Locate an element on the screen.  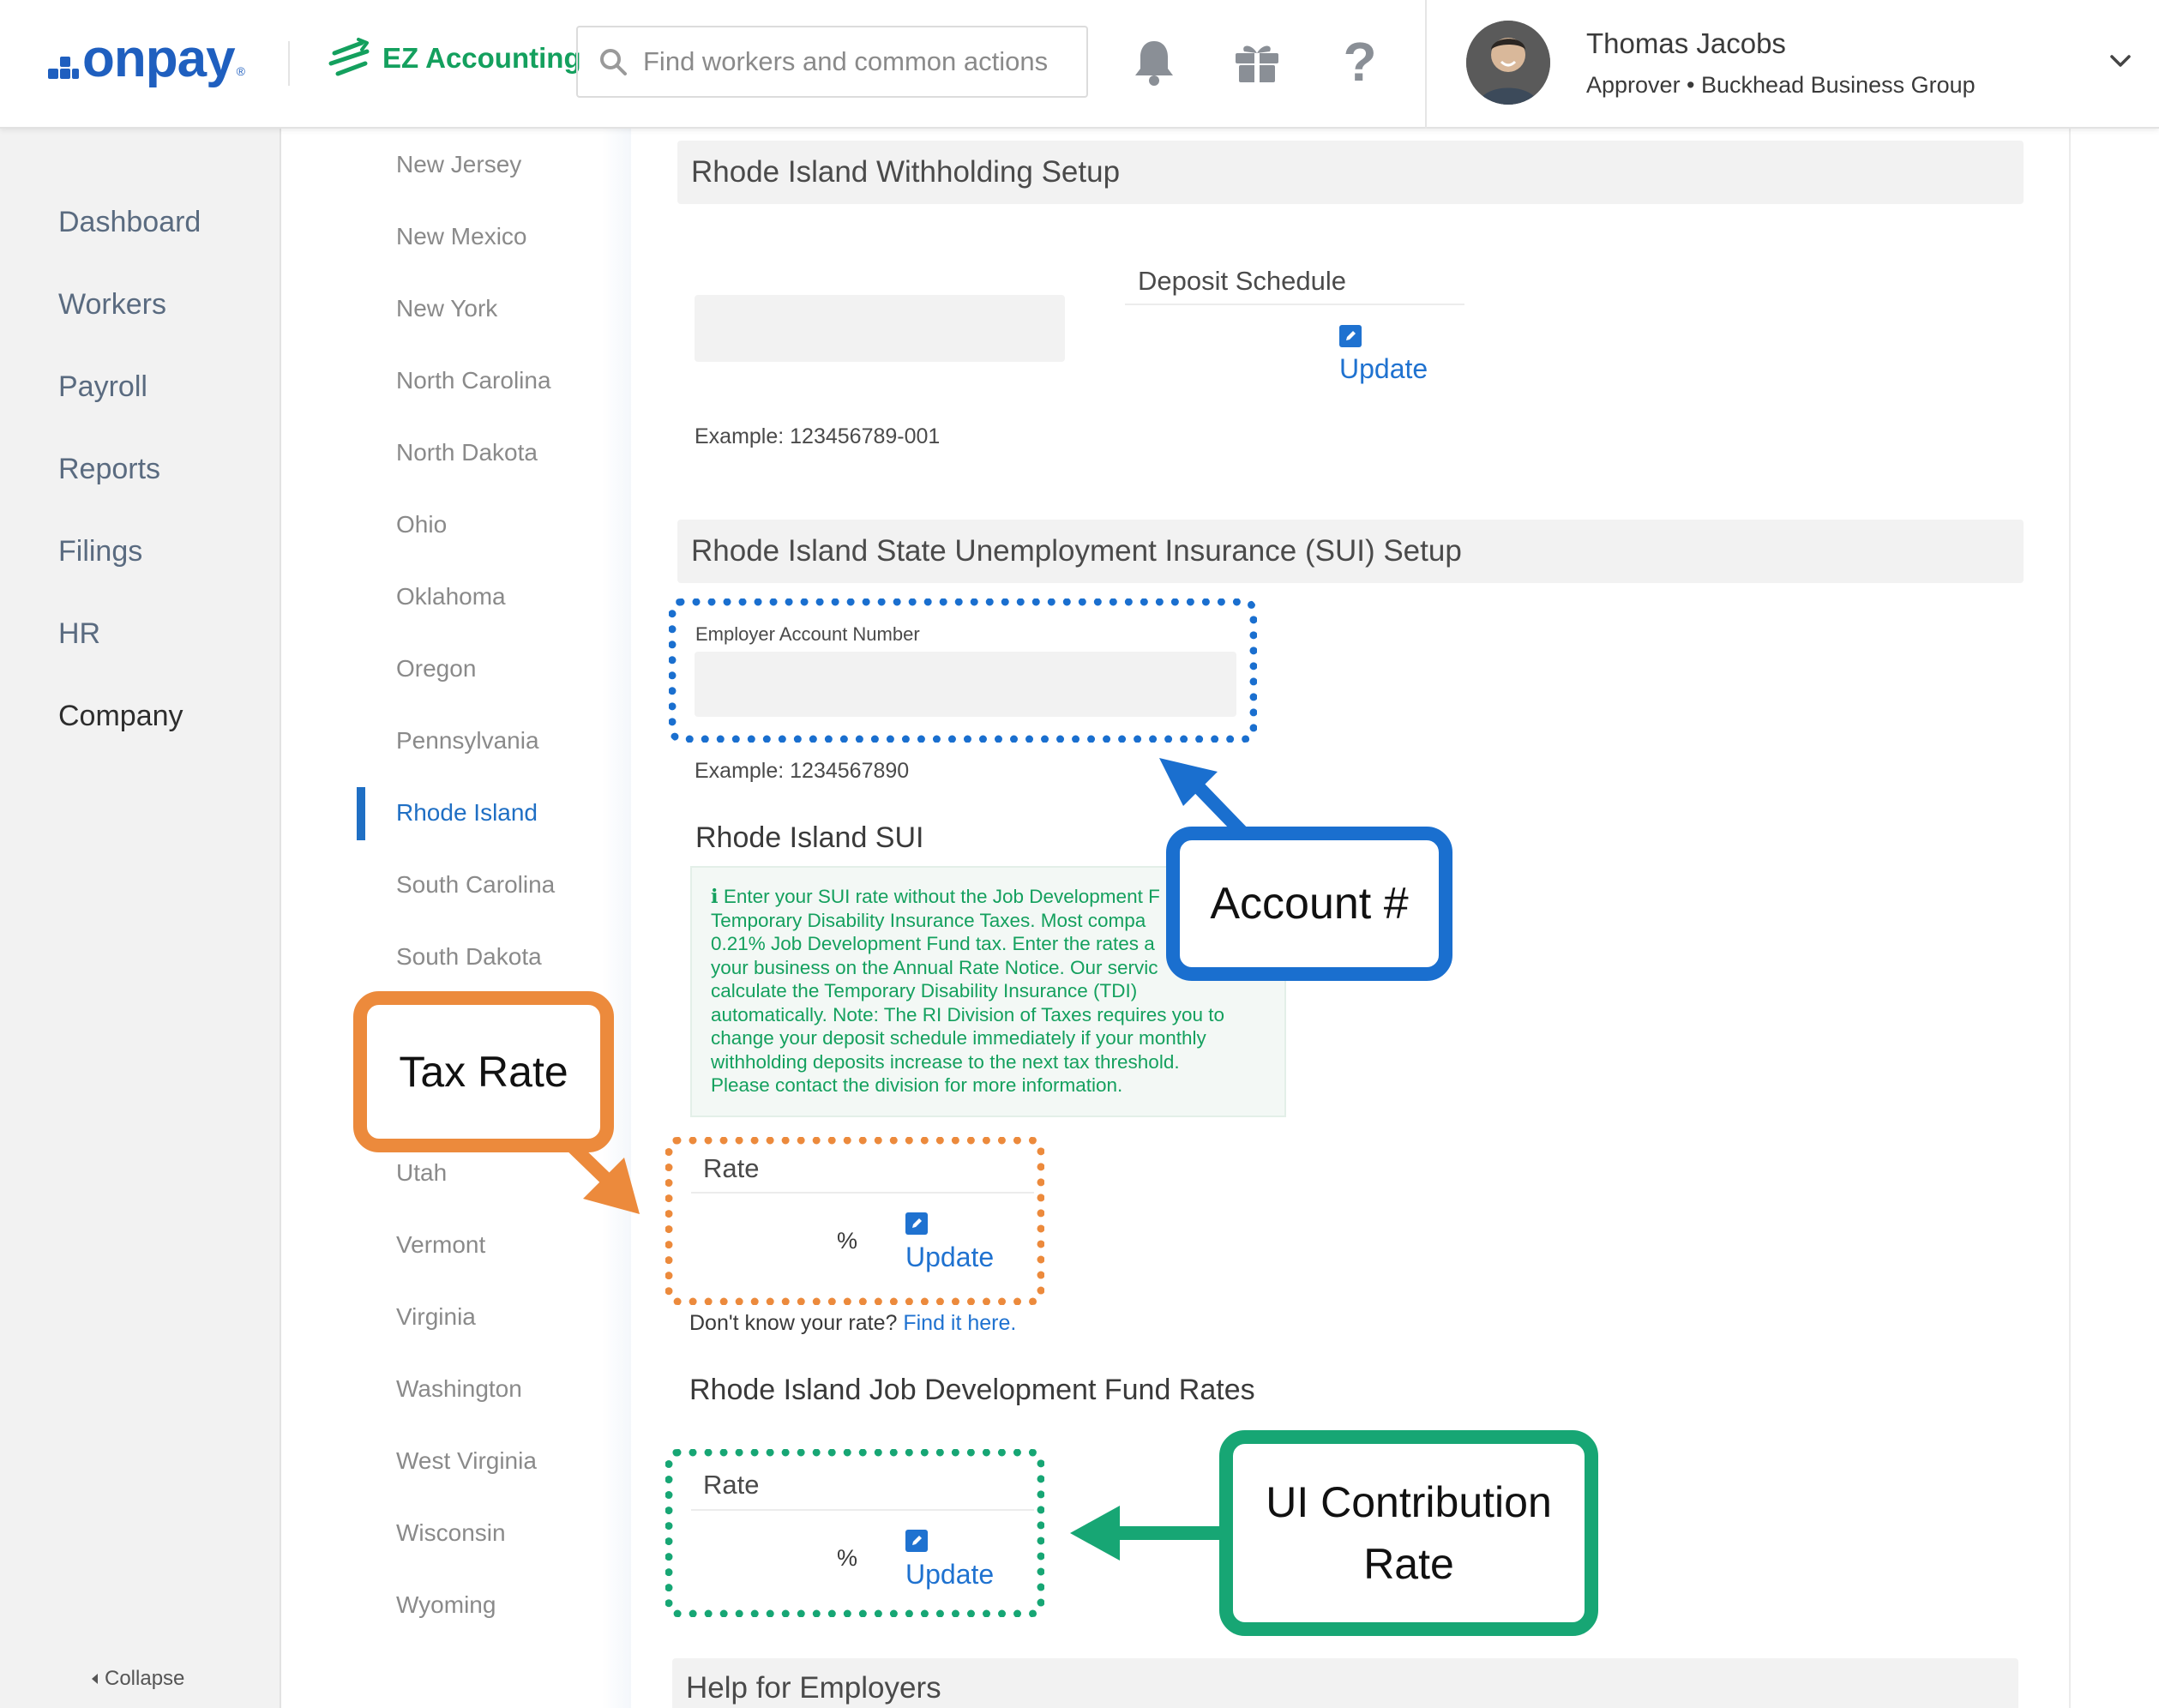
state-item: North Carolina is located at coordinates (473, 380).